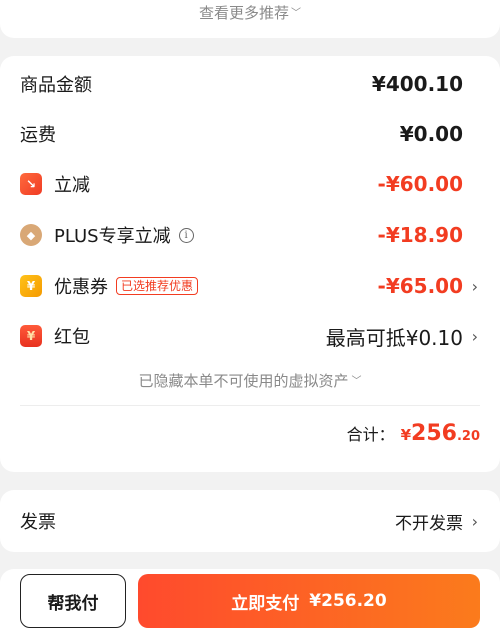  I want to click on invoice-value: 不开发票, so click(429, 523).